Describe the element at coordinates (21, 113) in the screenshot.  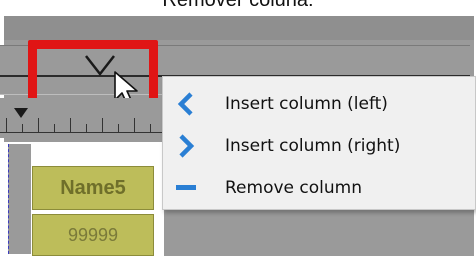
I see `ruler-marker-icon` at that location.